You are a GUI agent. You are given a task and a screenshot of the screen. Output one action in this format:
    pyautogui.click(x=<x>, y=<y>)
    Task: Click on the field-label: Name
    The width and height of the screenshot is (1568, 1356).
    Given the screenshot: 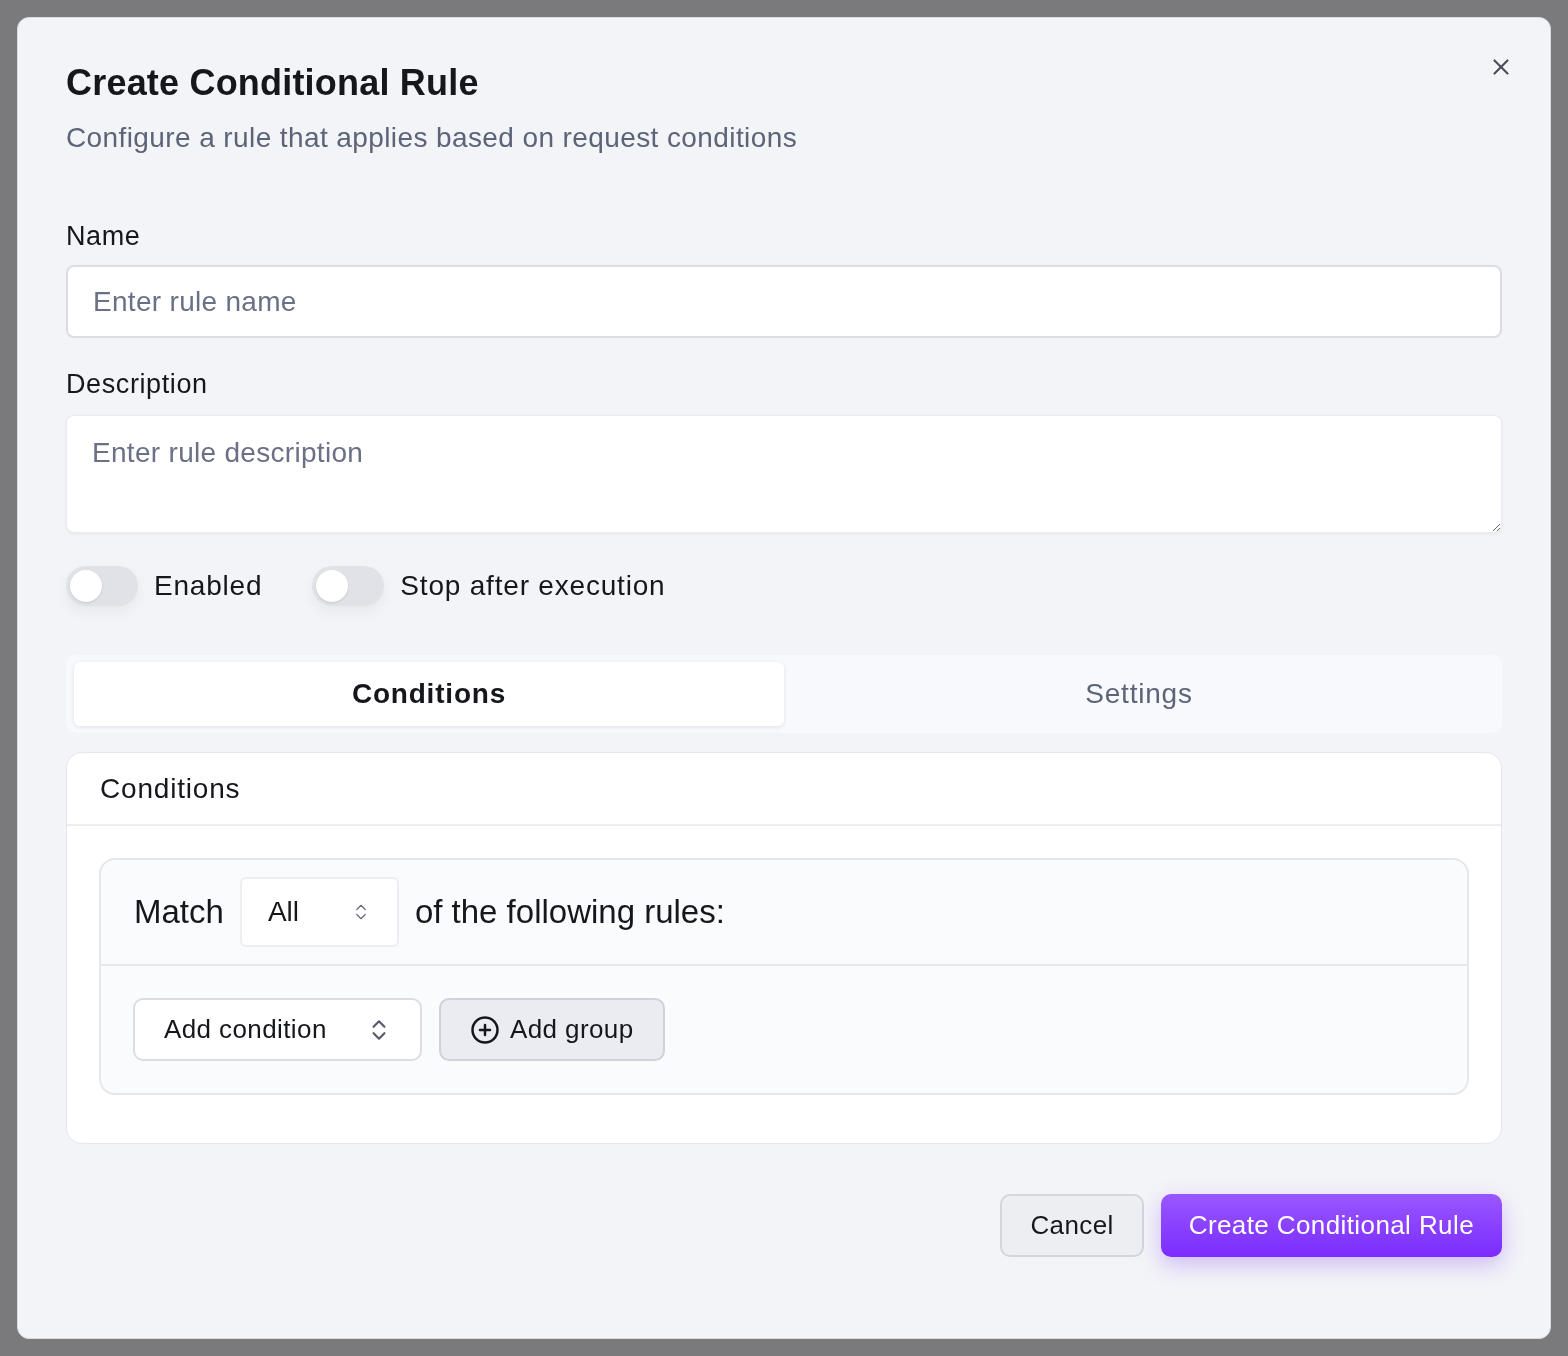 What is the action you would take?
    pyautogui.click(x=104, y=236)
    